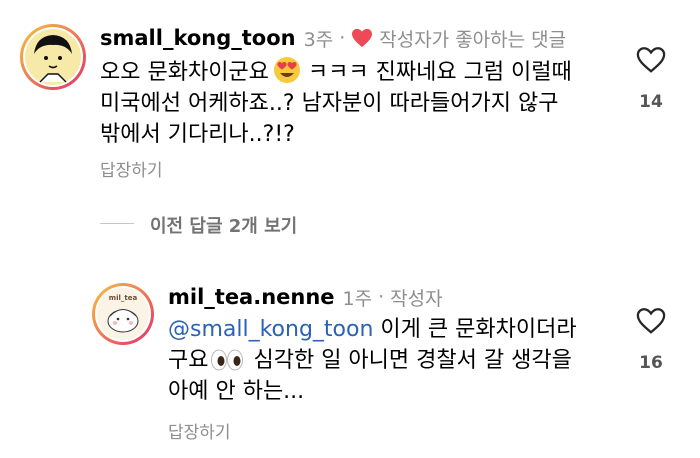 This screenshot has width=700, height=458. What do you see at coordinates (123, 298) in the screenshot?
I see `avatar-caption: mil_tea` at bounding box center [123, 298].